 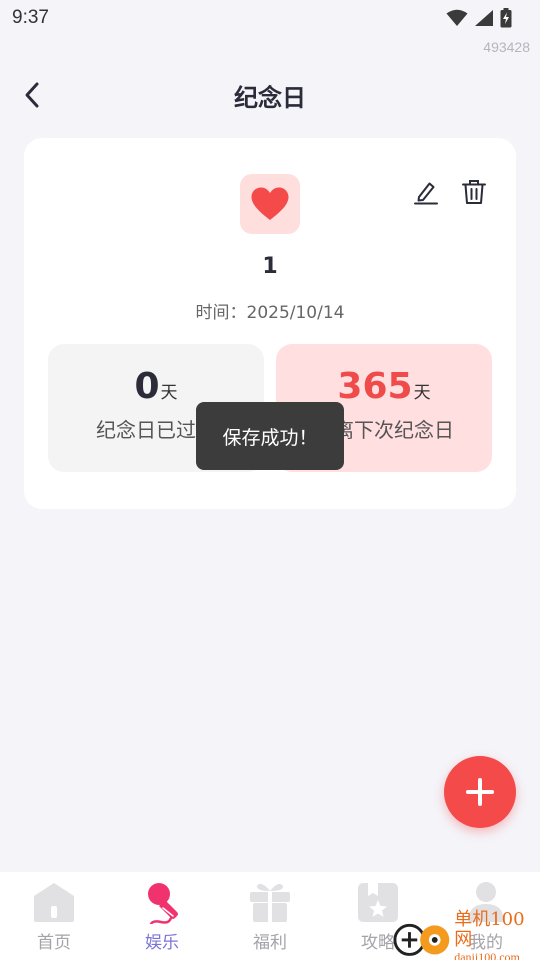 I want to click on tab-welfare: 福利, so click(x=270, y=916).